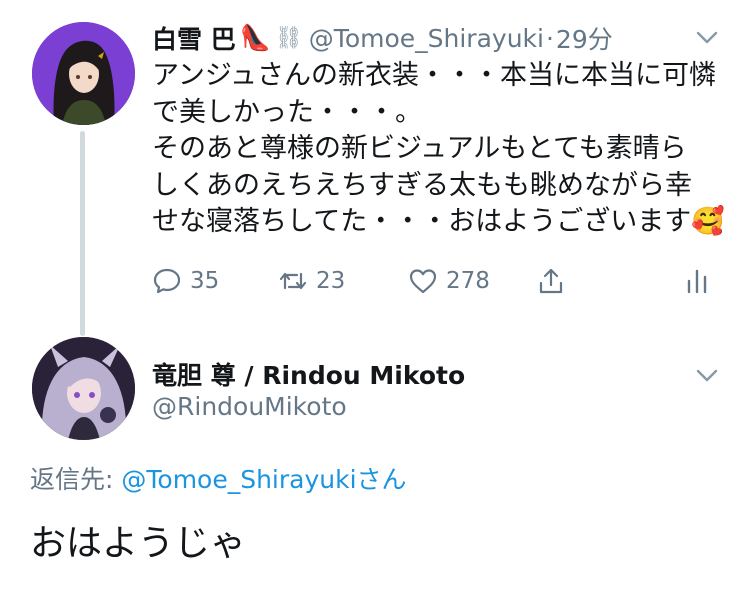  Describe the element at coordinates (426, 38) in the screenshot. I see `user-handle: @Tomoe_Shirayuki` at that location.